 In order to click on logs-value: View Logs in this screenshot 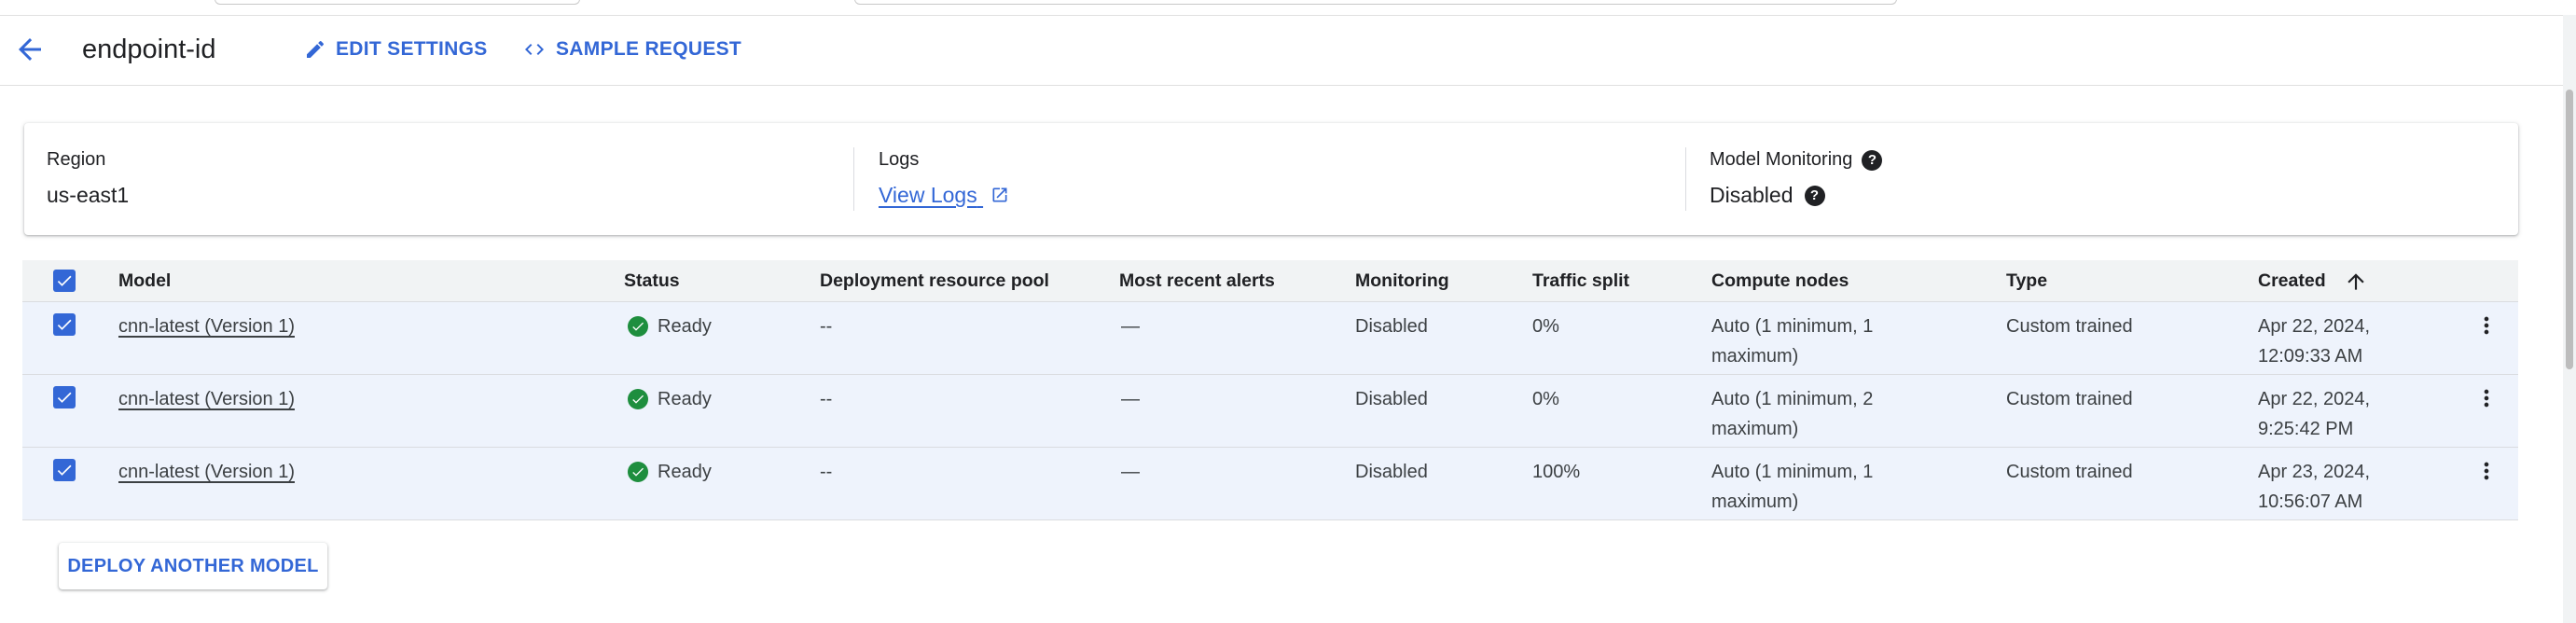, I will do `click(944, 196)`.